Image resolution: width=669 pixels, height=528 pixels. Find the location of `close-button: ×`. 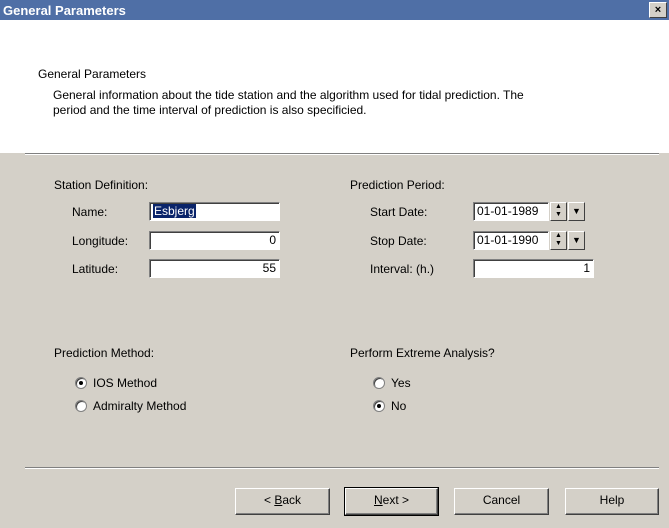

close-button: × is located at coordinates (658, 10).